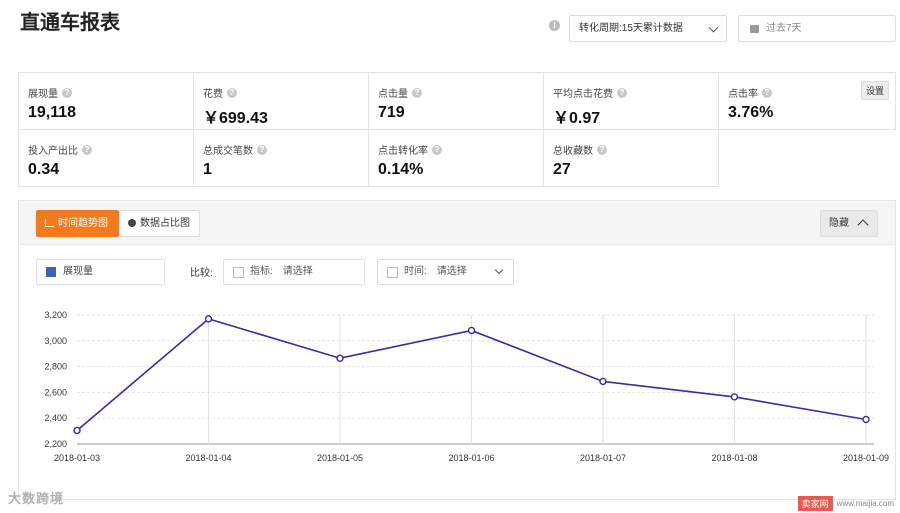 This screenshot has width=900, height=513. Describe the element at coordinates (36, 498) in the screenshot. I see `watermark-logo: 大数跨境` at that location.